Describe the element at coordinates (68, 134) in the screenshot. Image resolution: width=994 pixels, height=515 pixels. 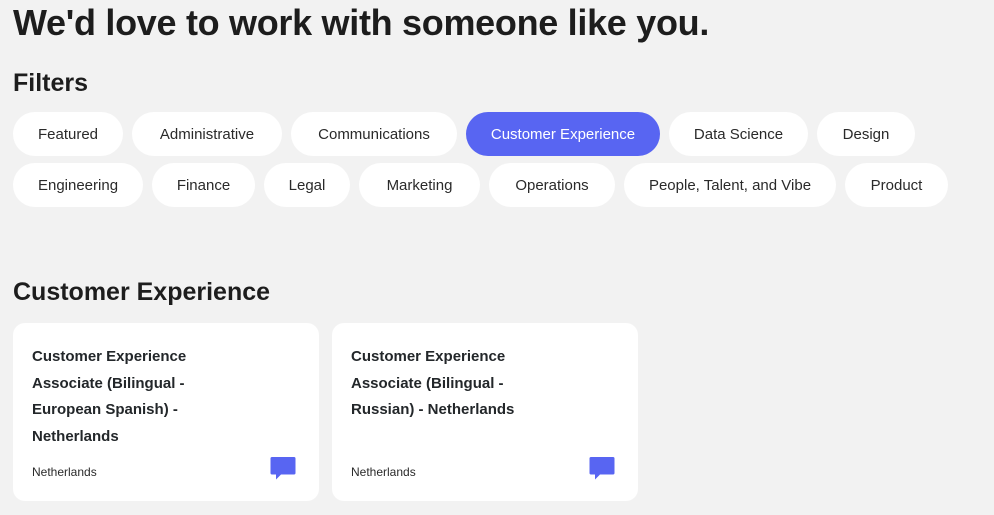
I see `filter-chip-featured: Featured` at that location.